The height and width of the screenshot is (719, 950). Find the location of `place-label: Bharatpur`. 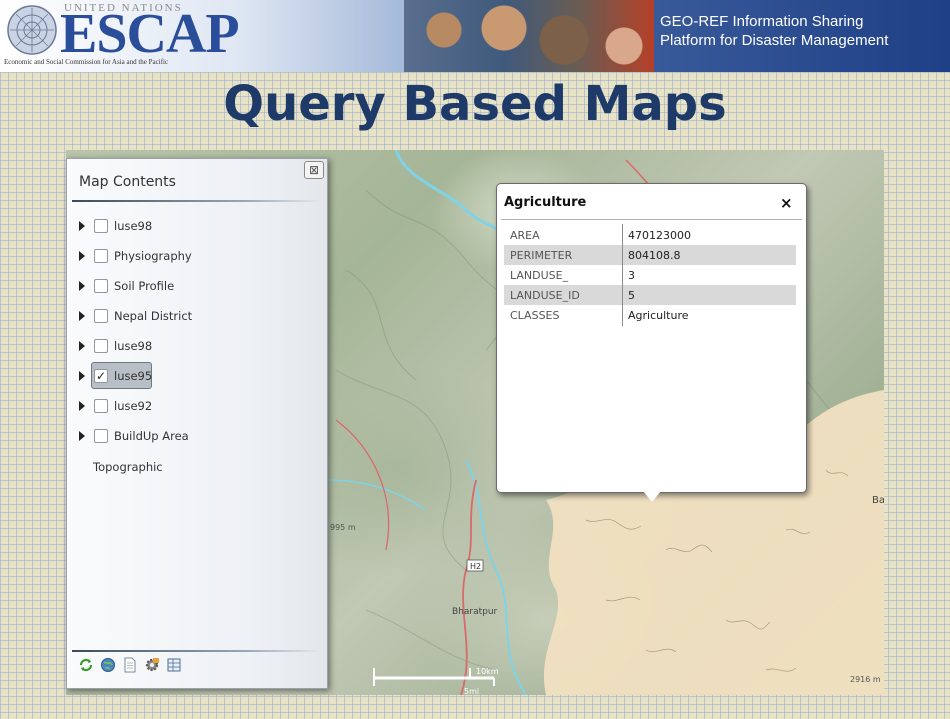

place-label: Bharatpur is located at coordinates (475, 612).